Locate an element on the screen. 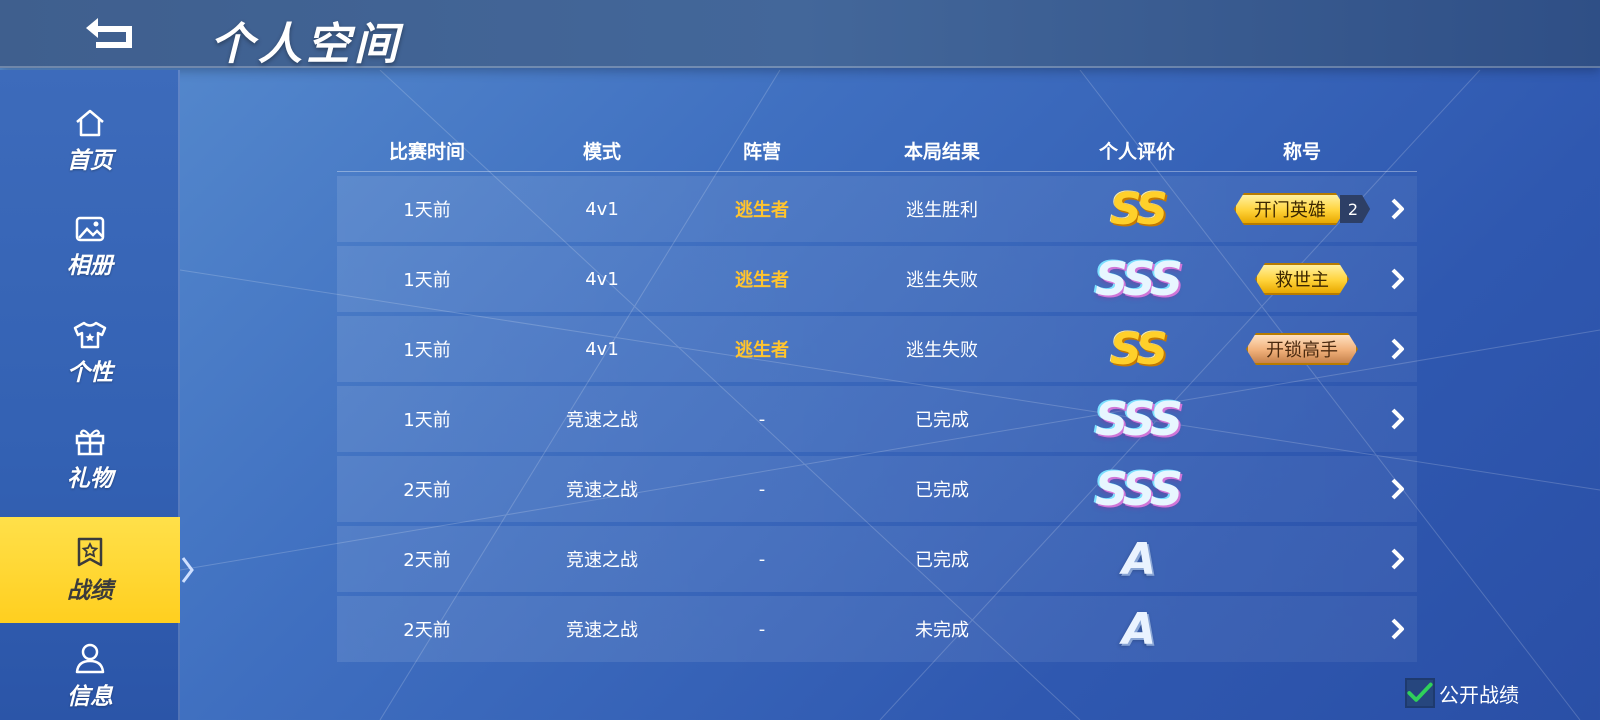  badge-star-icon is located at coordinates (90, 552).